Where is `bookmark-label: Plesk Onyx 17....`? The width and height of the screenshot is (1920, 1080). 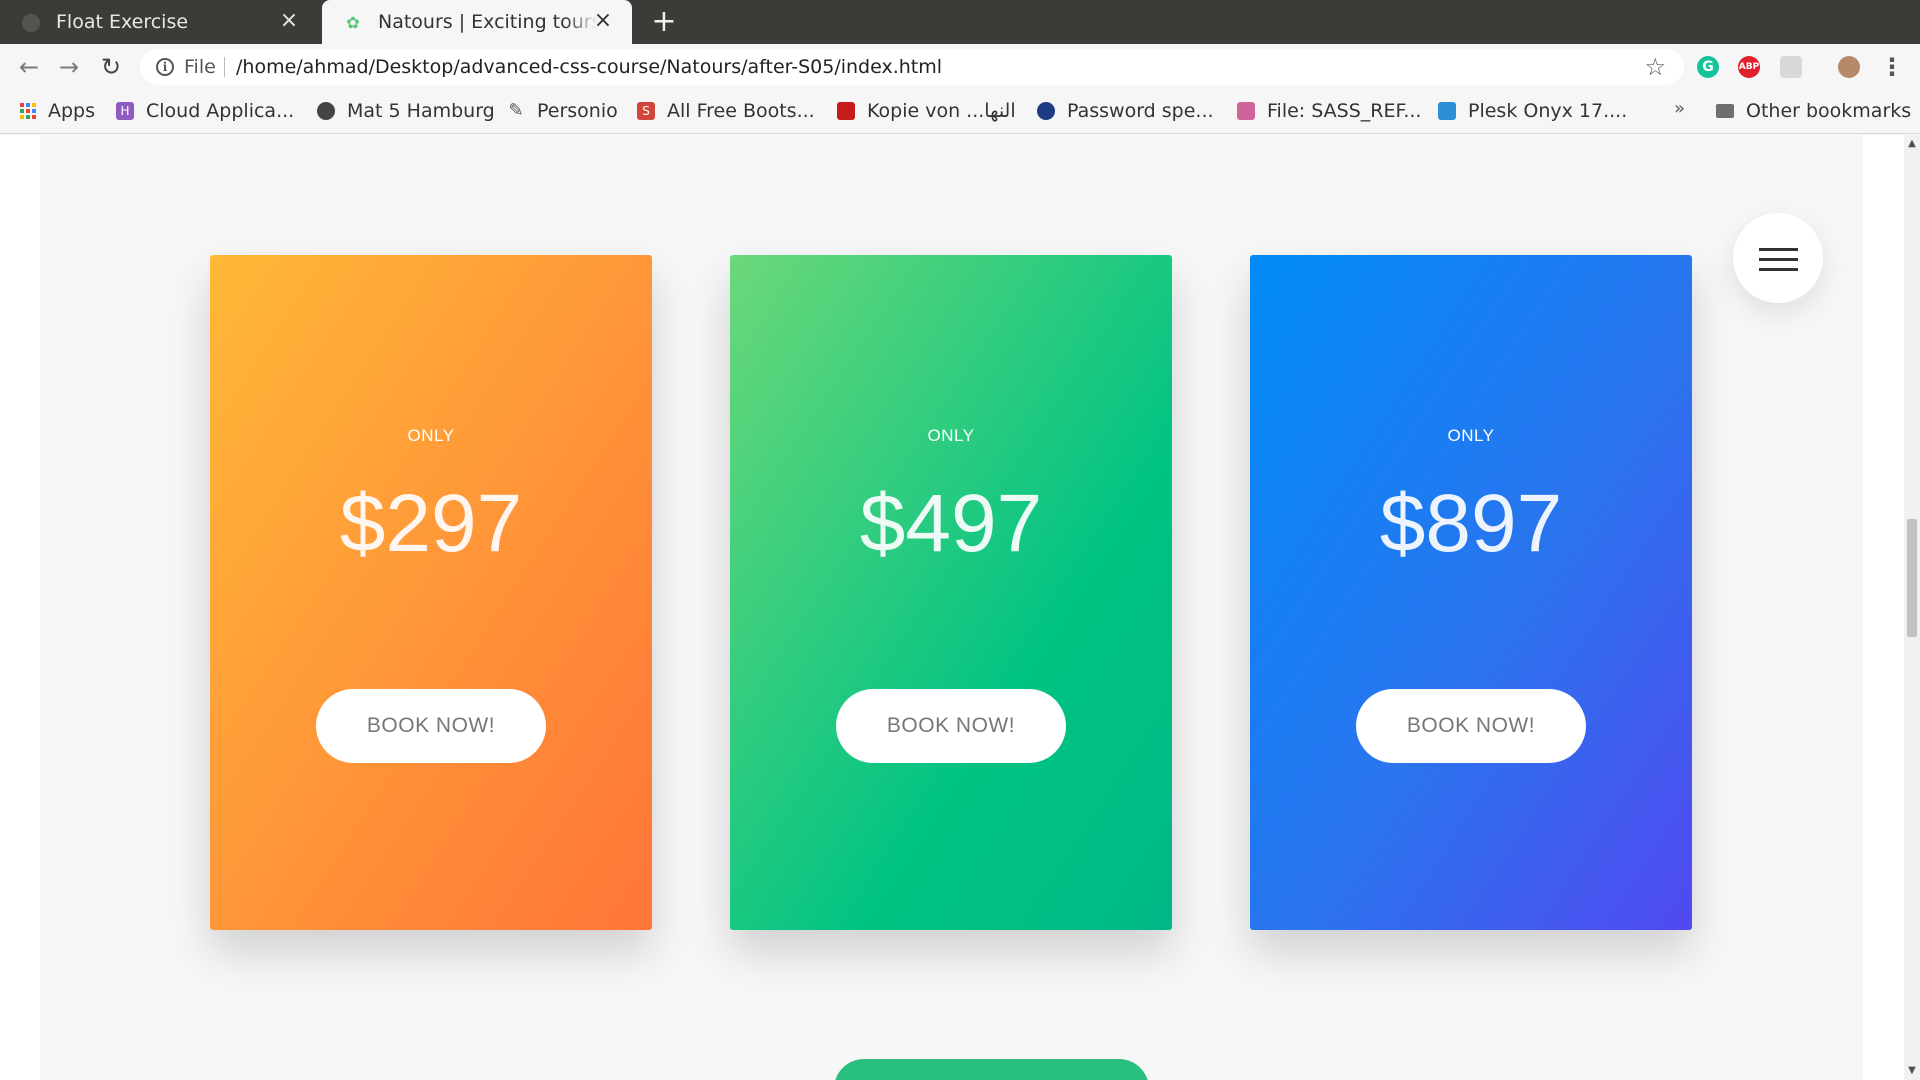
bookmark-label: Plesk Onyx 17.... is located at coordinates (1548, 111).